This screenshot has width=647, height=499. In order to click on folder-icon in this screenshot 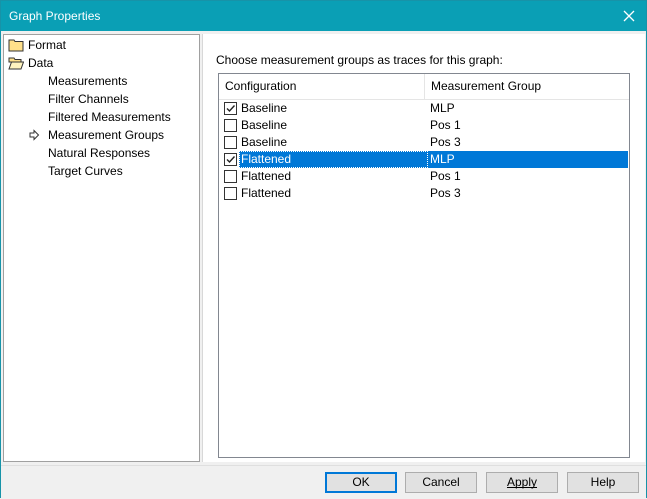, I will do `click(16, 45)`.